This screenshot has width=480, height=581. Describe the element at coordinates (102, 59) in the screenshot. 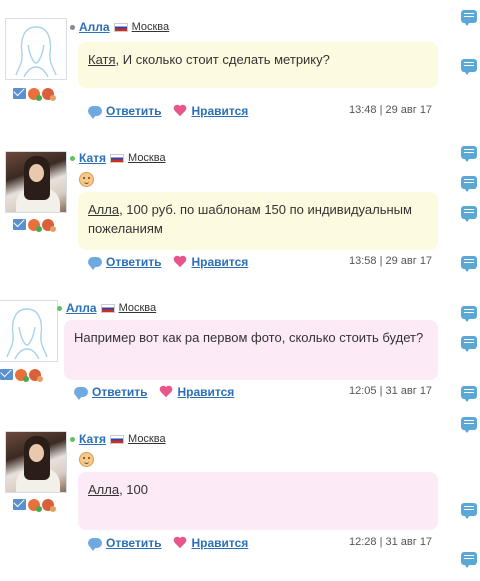

I see `mention-link: Катя` at that location.